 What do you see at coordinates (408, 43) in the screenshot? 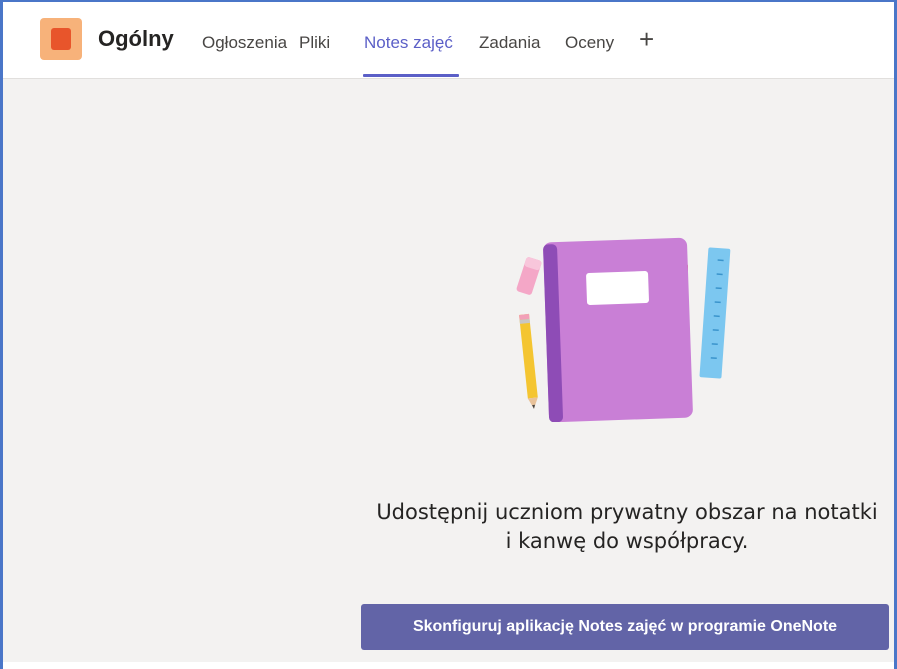
I see `tab-notes-zajec: Notes zajęć` at bounding box center [408, 43].